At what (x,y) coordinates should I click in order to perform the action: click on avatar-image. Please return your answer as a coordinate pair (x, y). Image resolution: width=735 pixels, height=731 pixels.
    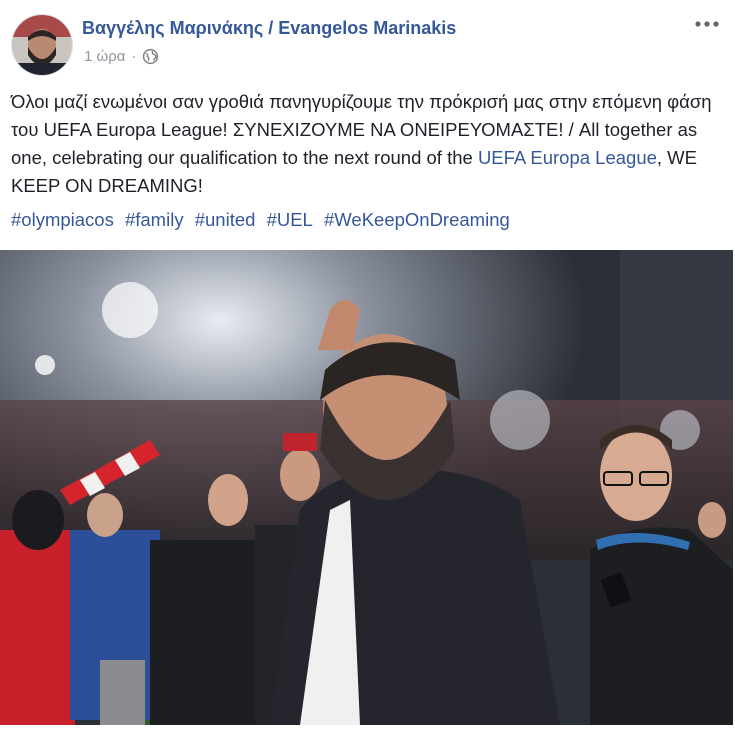
    Looking at the image, I should click on (42, 45).